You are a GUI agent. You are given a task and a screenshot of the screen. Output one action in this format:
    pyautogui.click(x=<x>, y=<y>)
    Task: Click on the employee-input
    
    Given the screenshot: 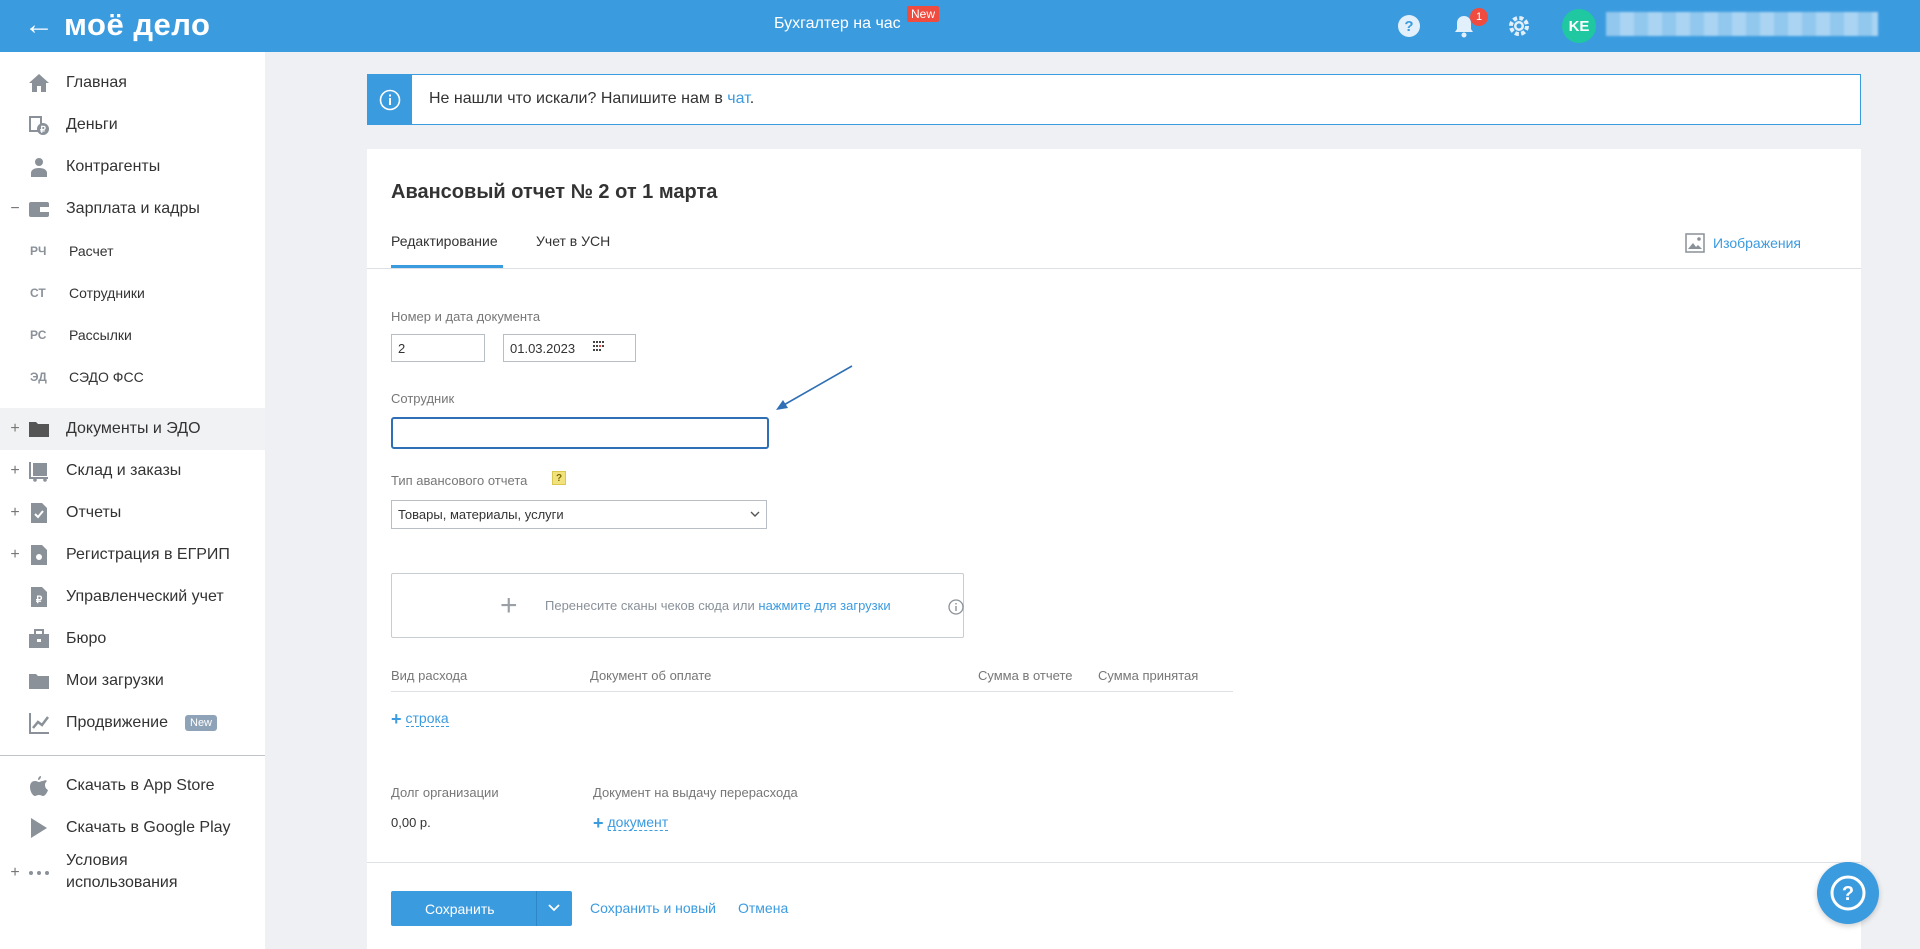 What is the action you would take?
    pyautogui.click(x=580, y=433)
    